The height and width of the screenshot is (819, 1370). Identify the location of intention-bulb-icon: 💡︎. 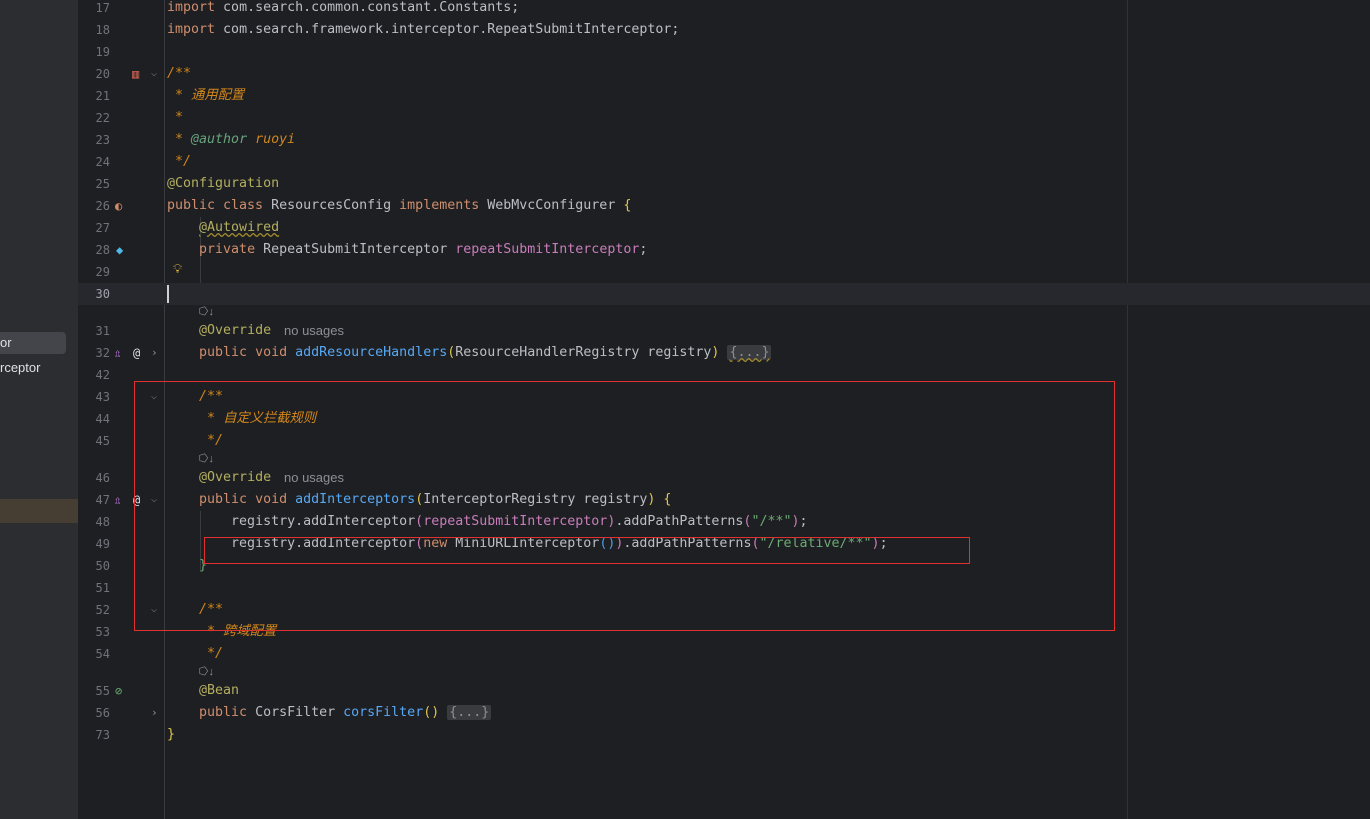
(177, 270).